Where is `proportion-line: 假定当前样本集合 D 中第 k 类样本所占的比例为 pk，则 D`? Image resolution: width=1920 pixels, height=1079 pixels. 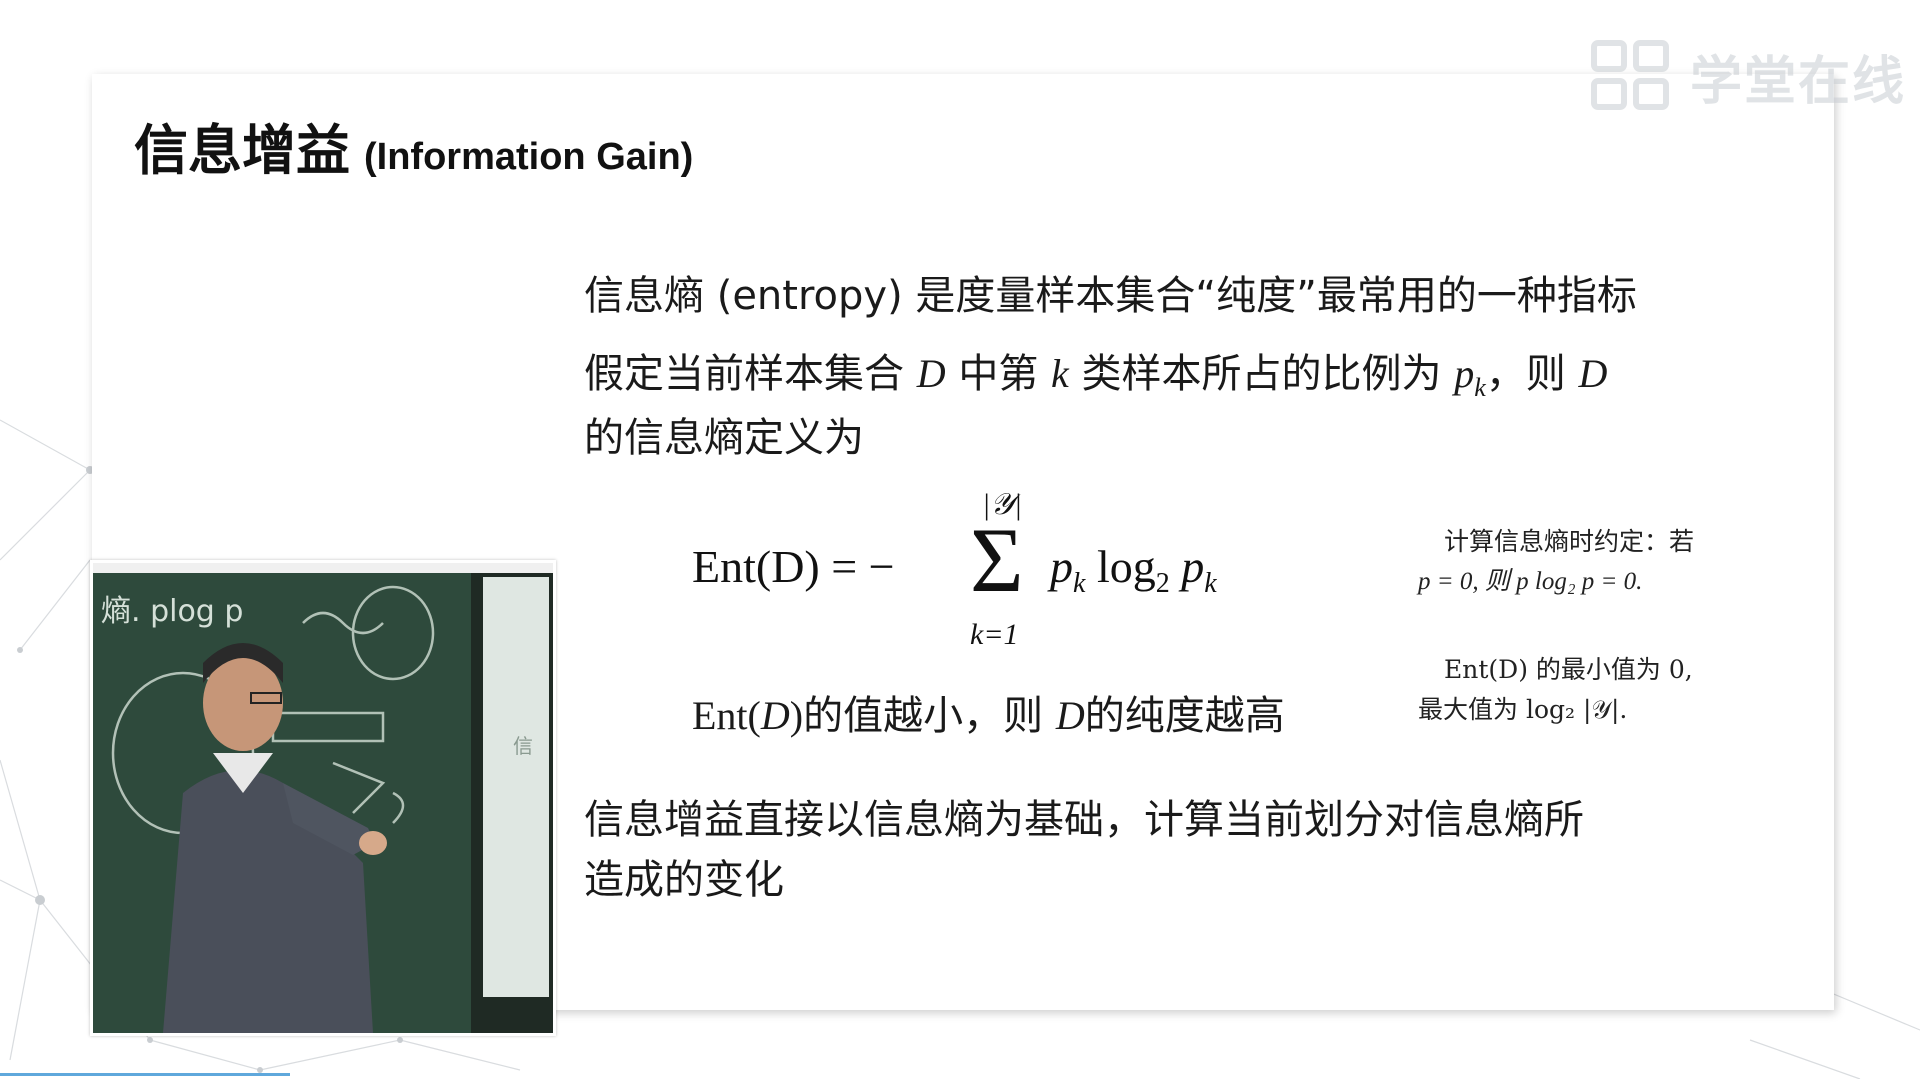
proportion-line: 假定当前样本集合 D 中第 k 类样本所占的比例为 pk，则 D is located at coordinates (1095, 381).